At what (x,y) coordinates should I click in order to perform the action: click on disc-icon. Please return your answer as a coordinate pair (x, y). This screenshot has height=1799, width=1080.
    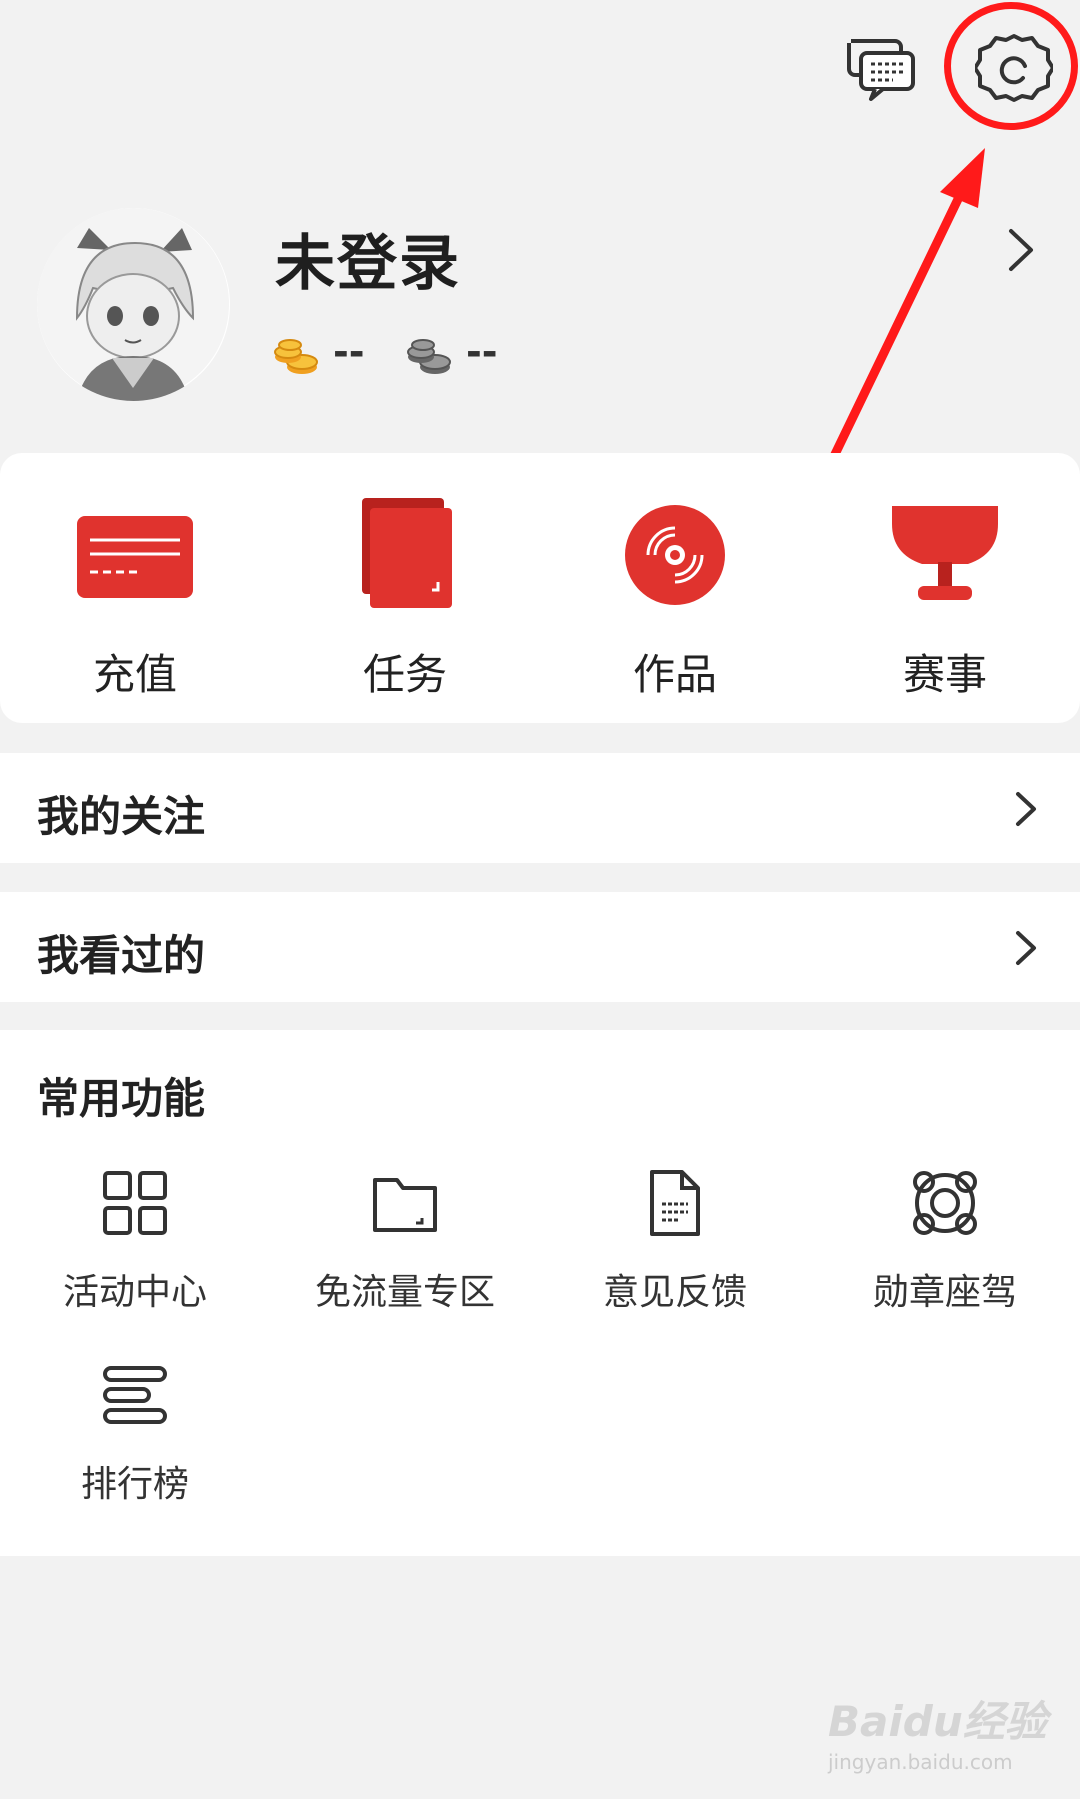
    Looking at the image, I should click on (675, 553).